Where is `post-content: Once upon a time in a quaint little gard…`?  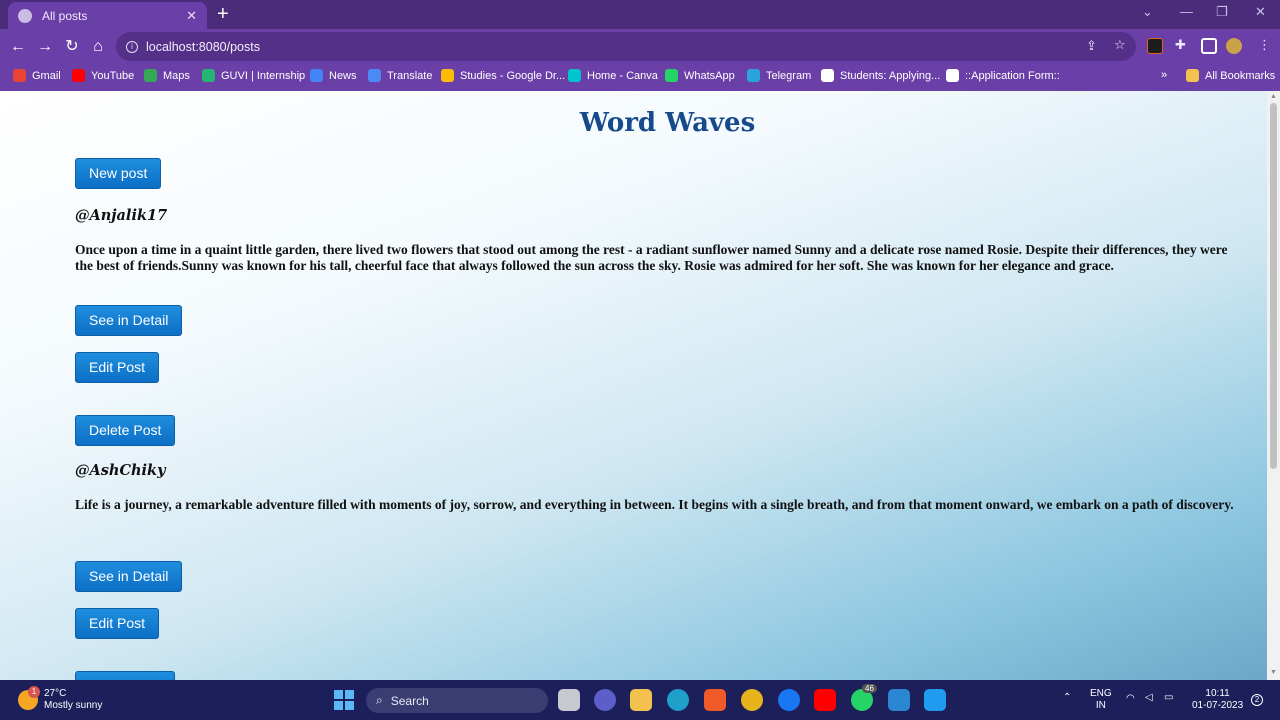 post-content: Once upon a time in a quaint little gard… is located at coordinates (651, 257).